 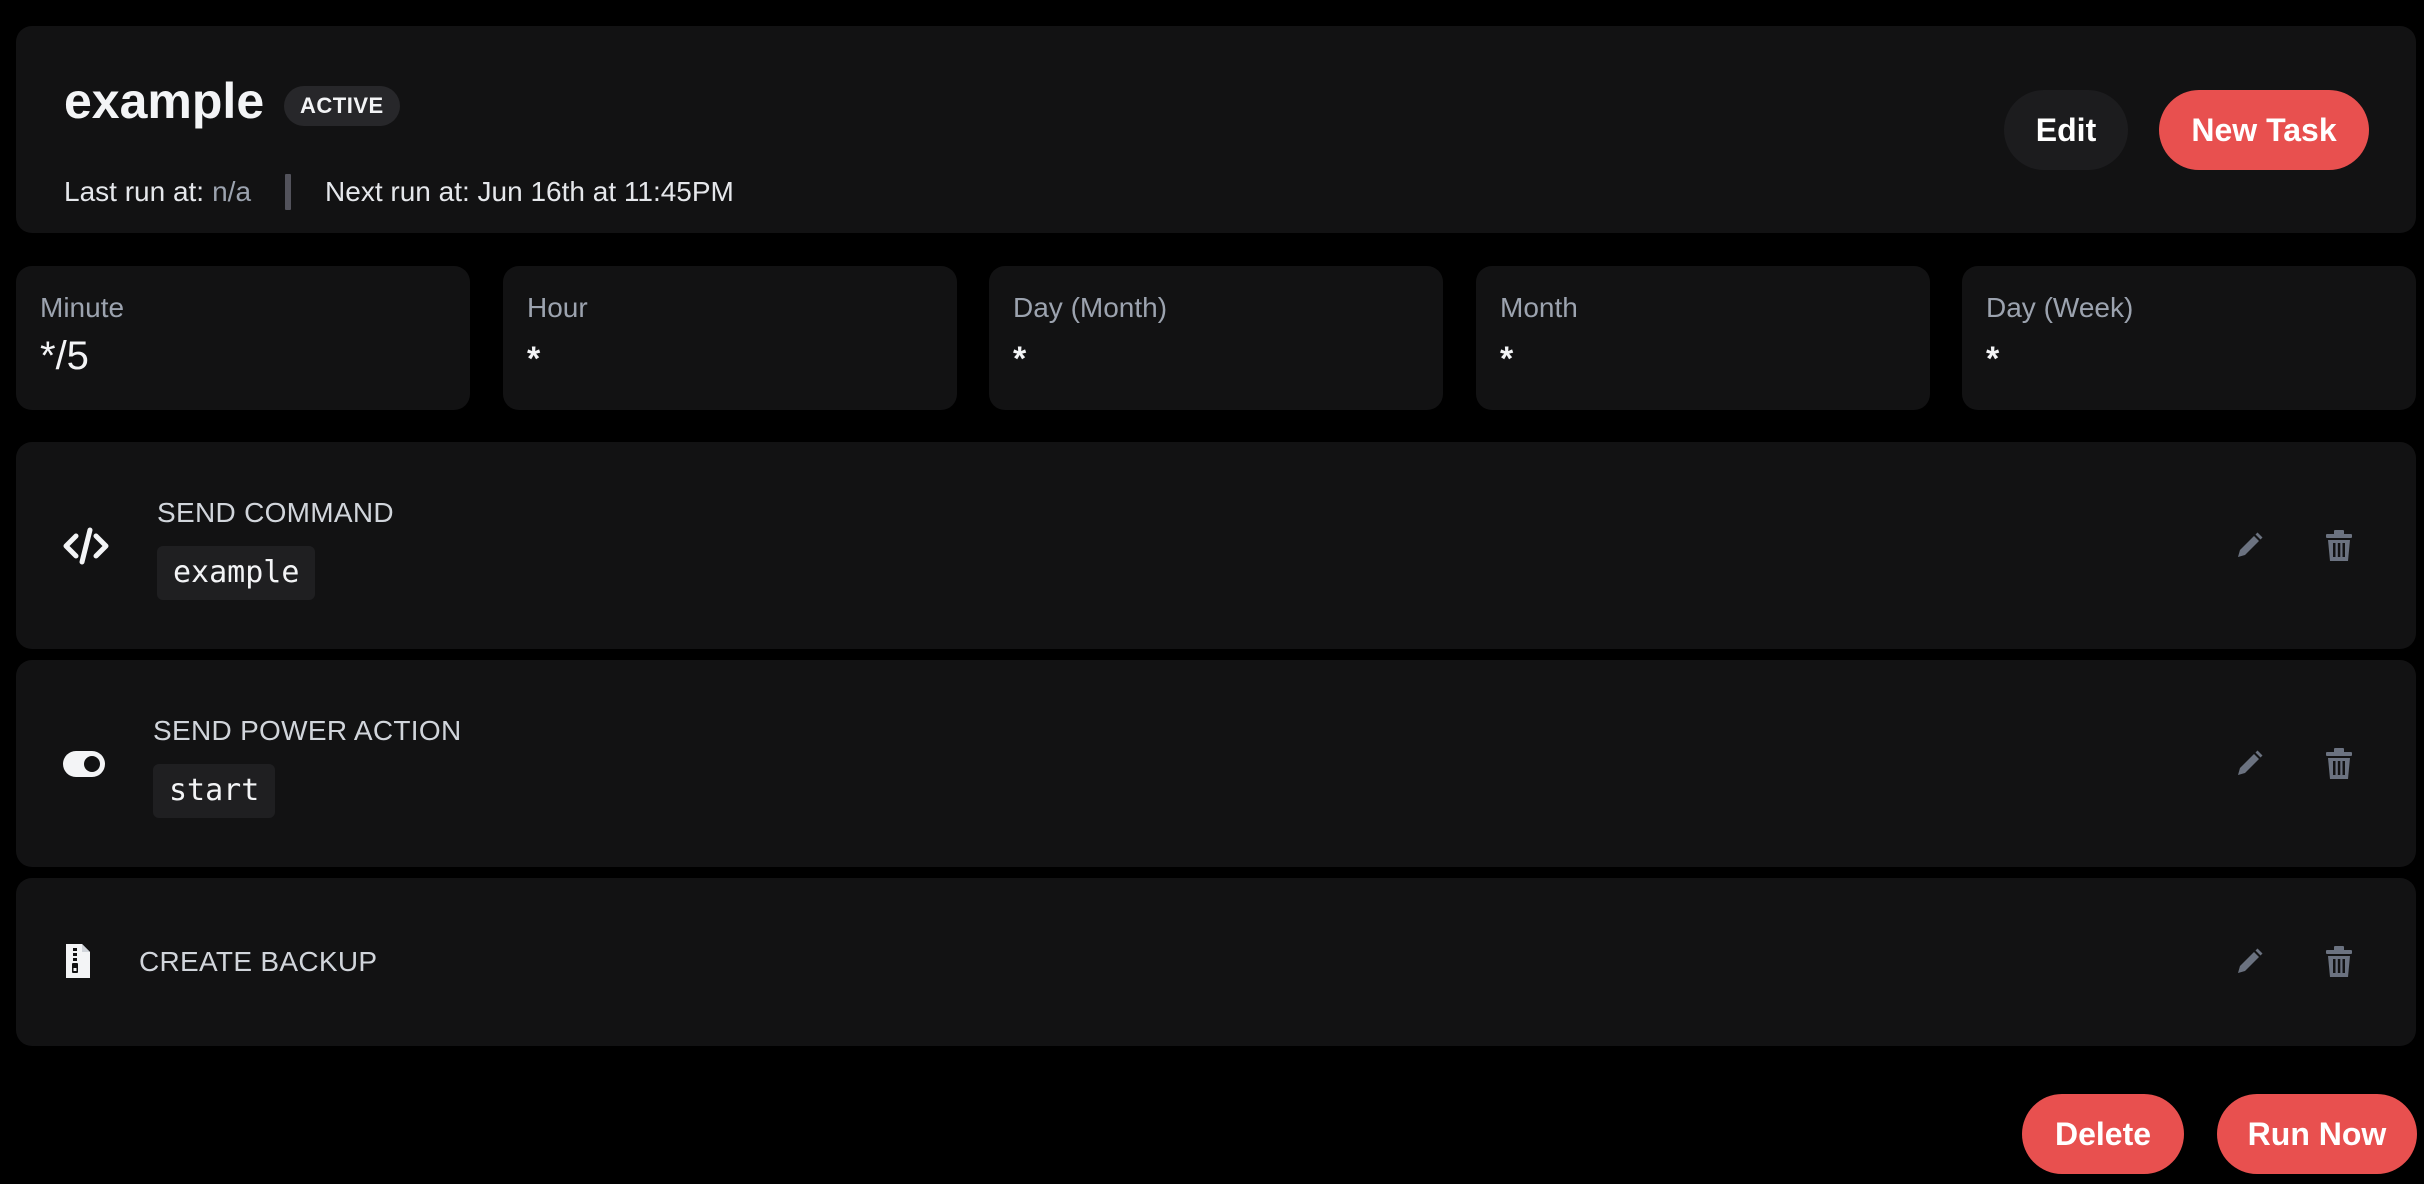 What do you see at coordinates (2264, 130) in the screenshot?
I see `new-task-button: New Task` at bounding box center [2264, 130].